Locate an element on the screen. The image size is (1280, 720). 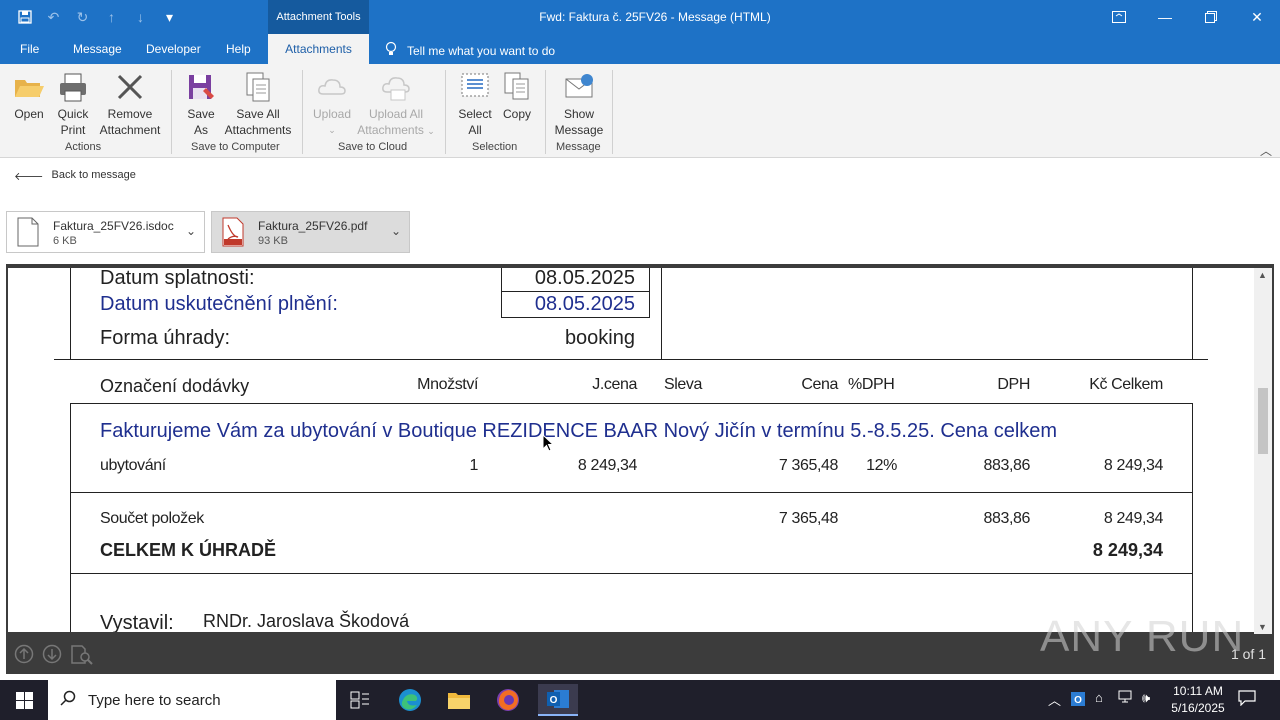
col-header-quantity: Množství is located at coordinates (447, 384).